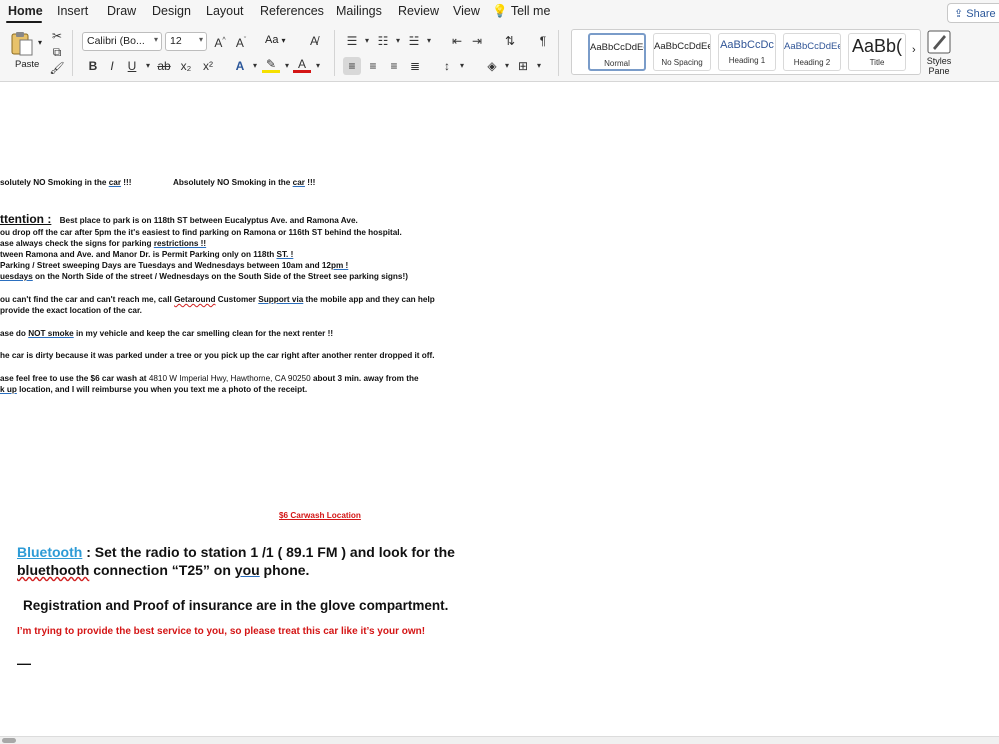  What do you see at coordinates (247, 570) in the screenshot?
I see `grammar-flag: you` at bounding box center [247, 570].